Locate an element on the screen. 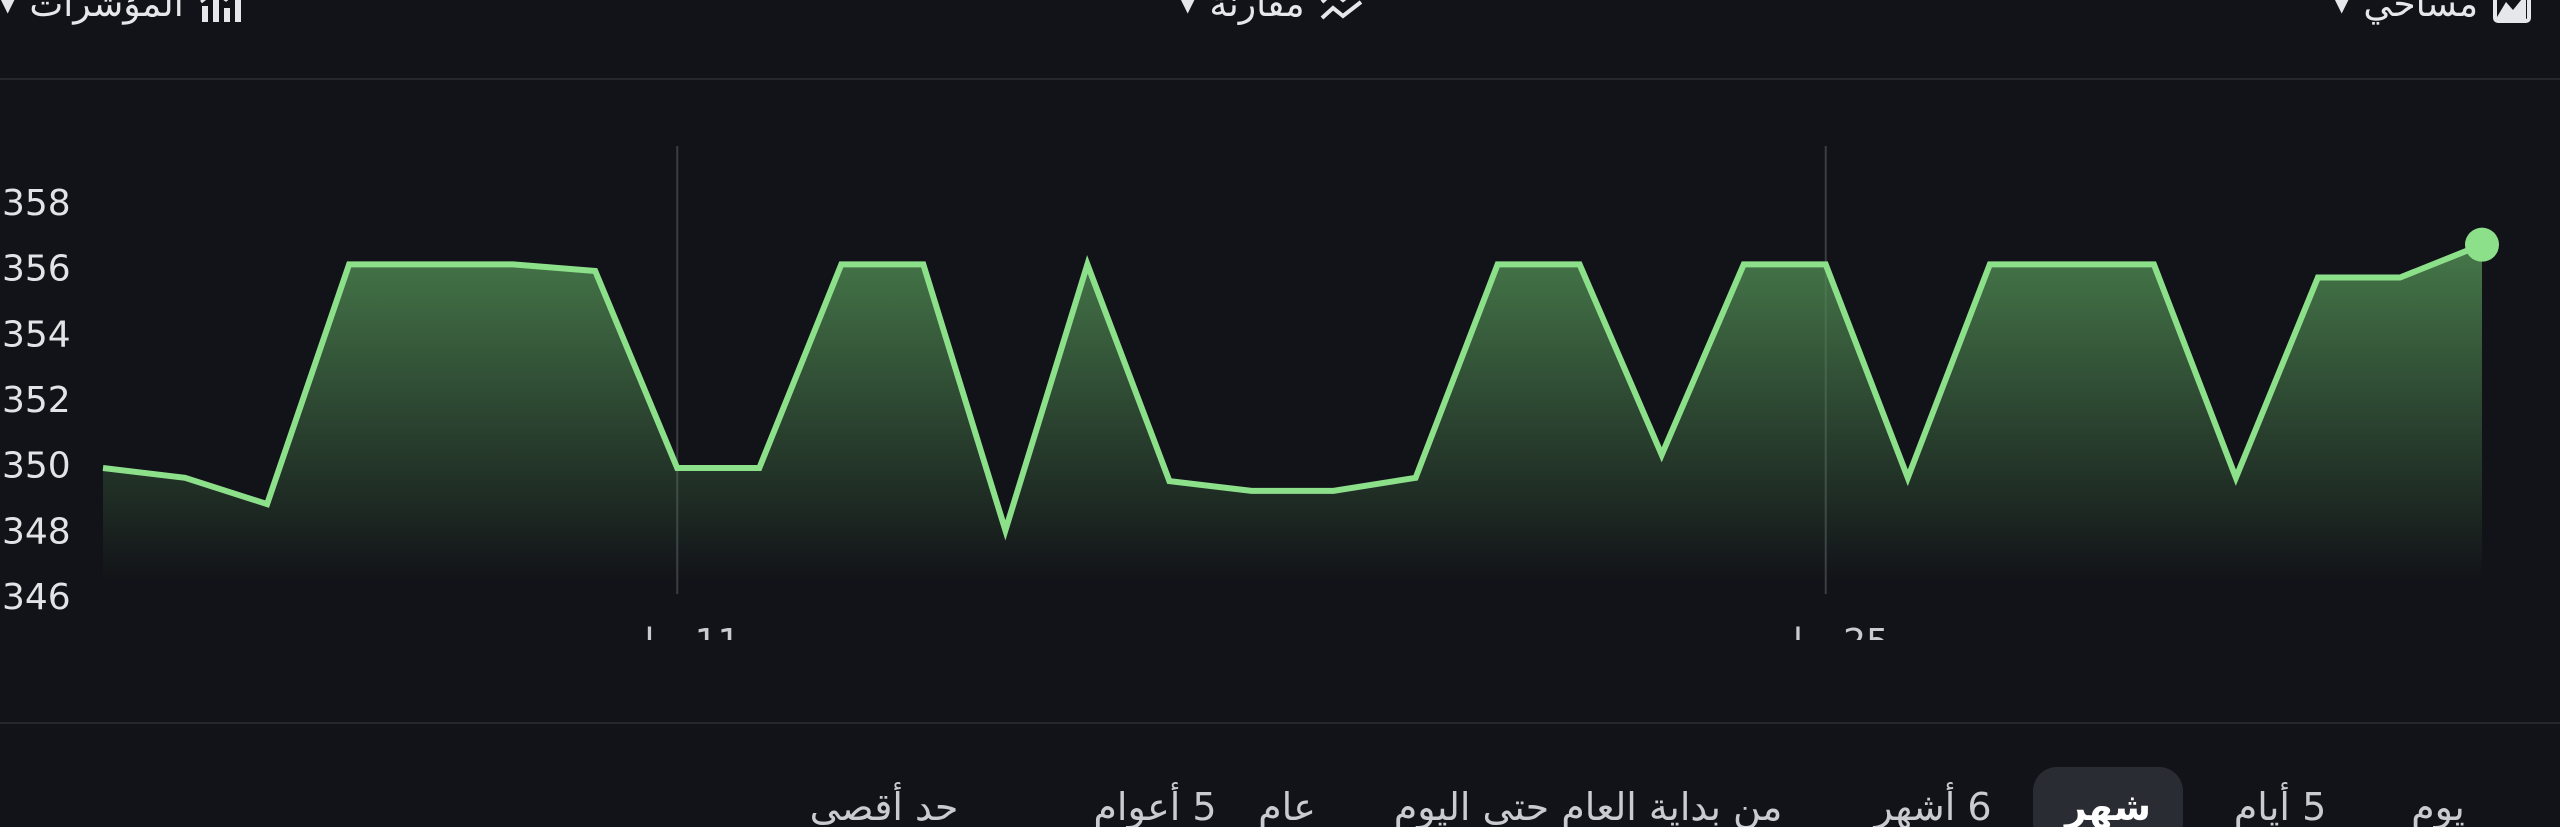 The height and width of the screenshot is (827, 2560). compare-button: مقارنة ▼ is located at coordinates (1272, 12).